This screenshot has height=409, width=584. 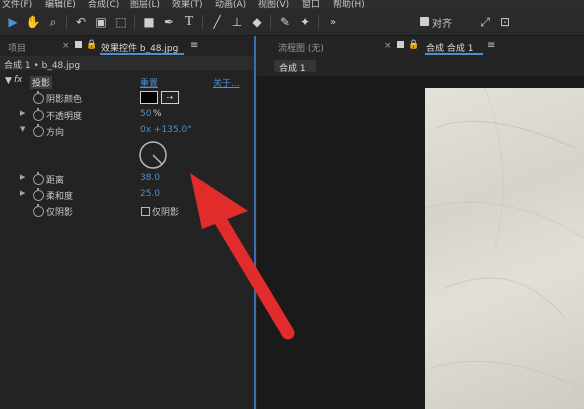 What do you see at coordinates (505, 22) in the screenshot?
I see `snap-grid-icon: ⊡` at bounding box center [505, 22].